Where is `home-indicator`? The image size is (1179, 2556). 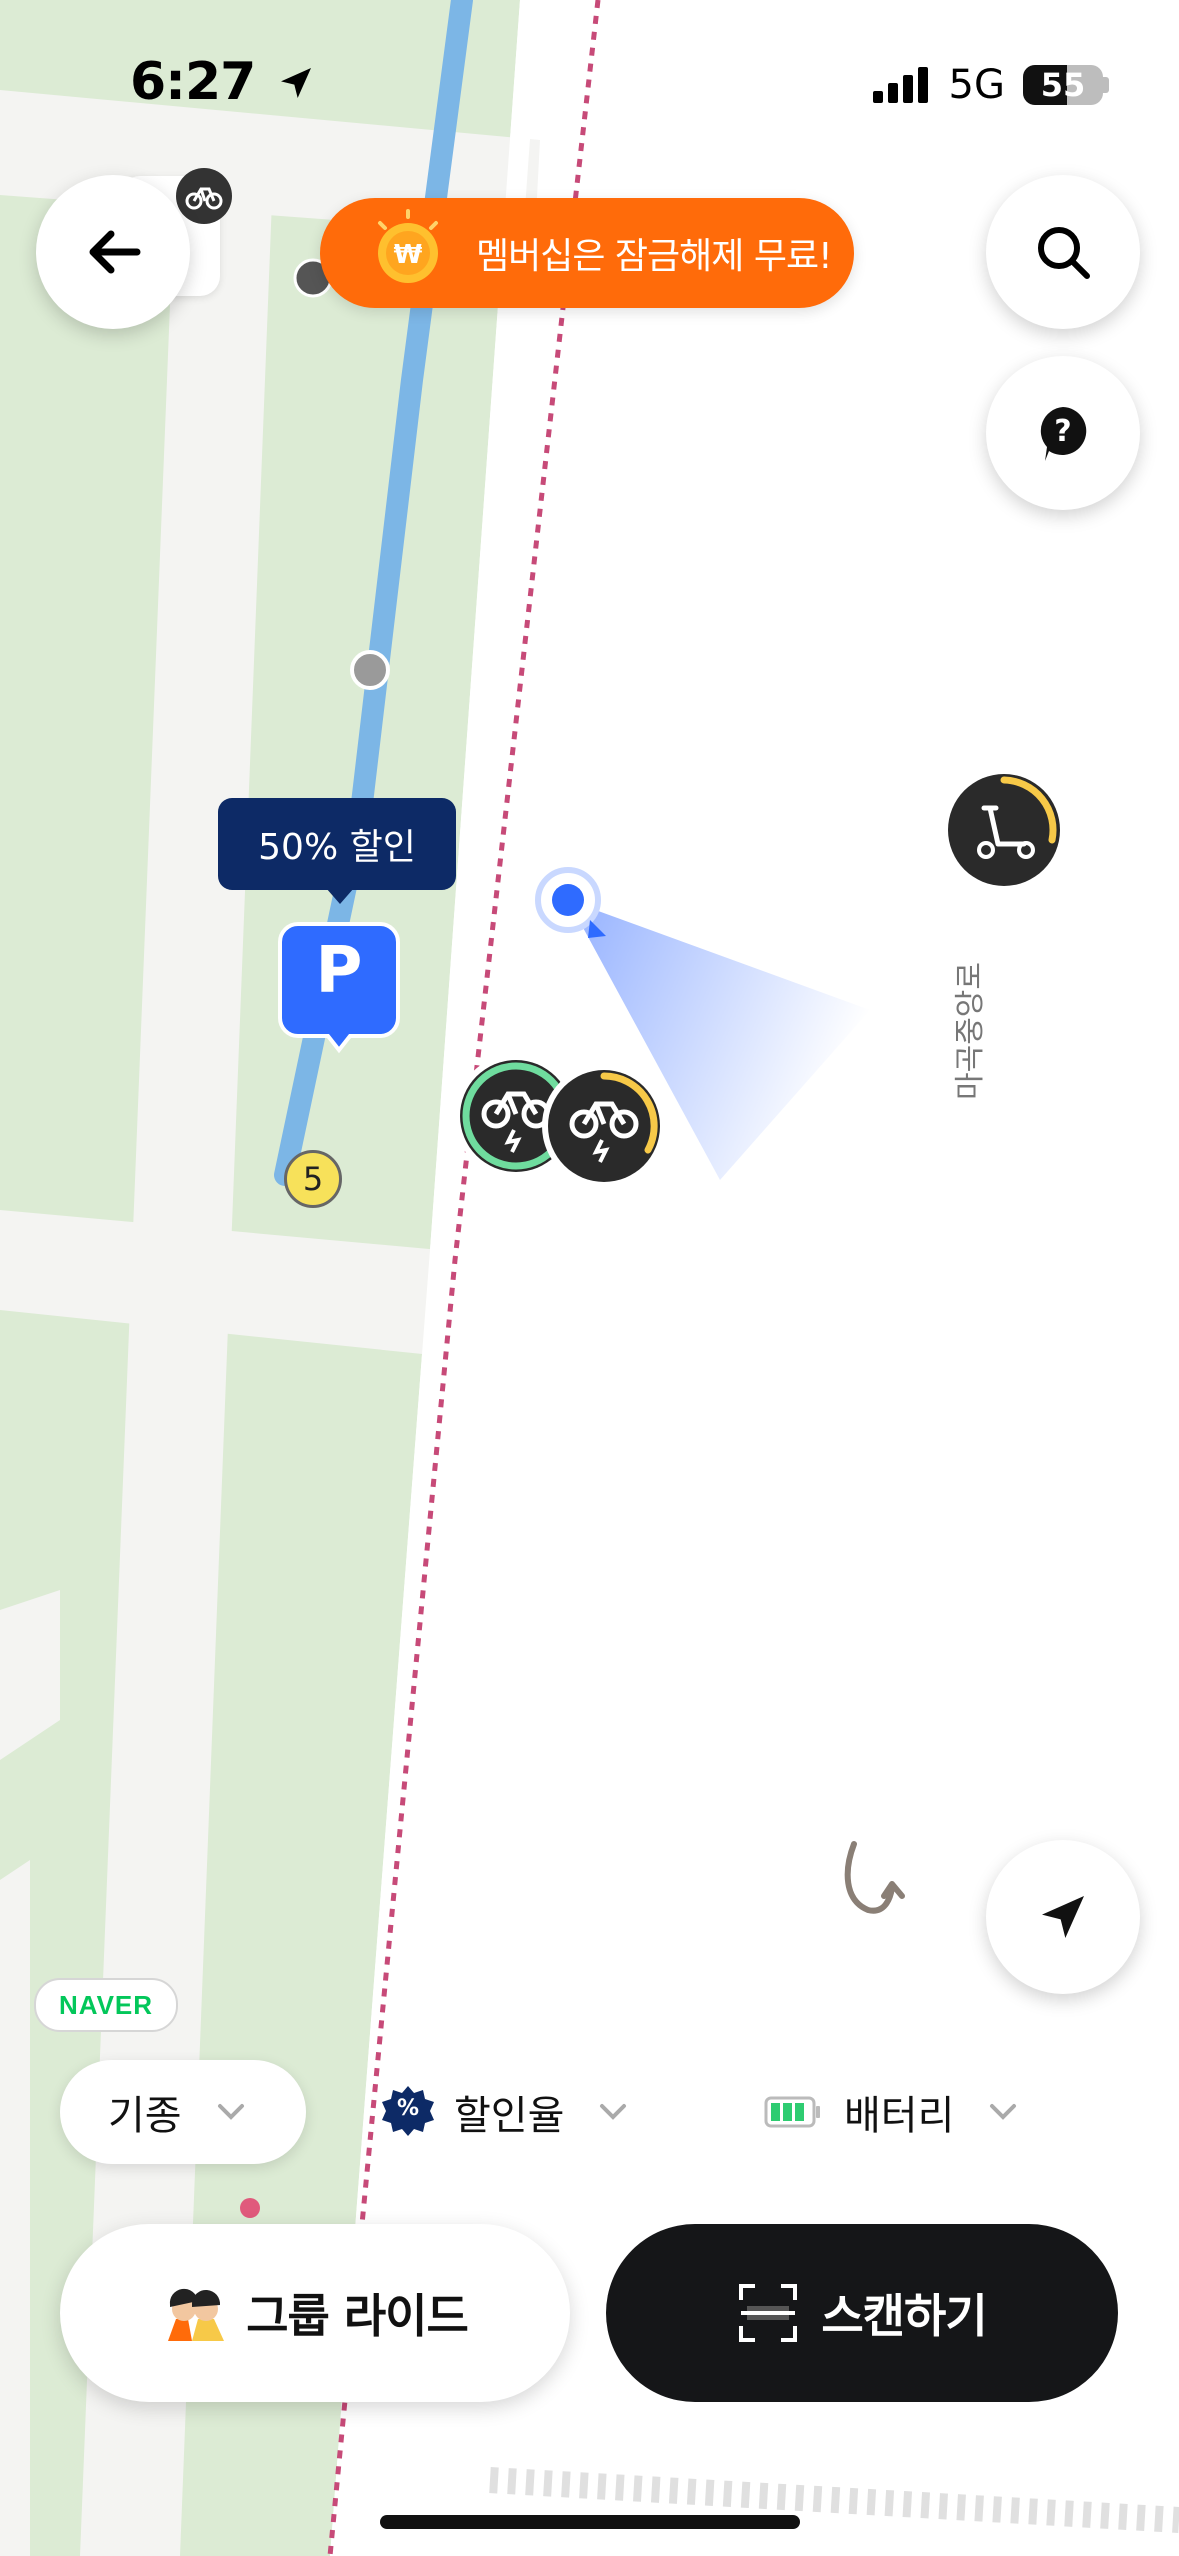
home-indicator is located at coordinates (590, 2522).